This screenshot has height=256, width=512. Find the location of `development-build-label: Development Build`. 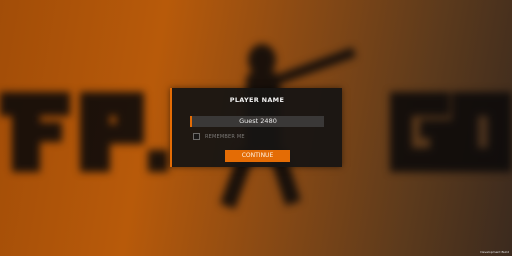

development-build-label: Development Build is located at coordinates (494, 252).